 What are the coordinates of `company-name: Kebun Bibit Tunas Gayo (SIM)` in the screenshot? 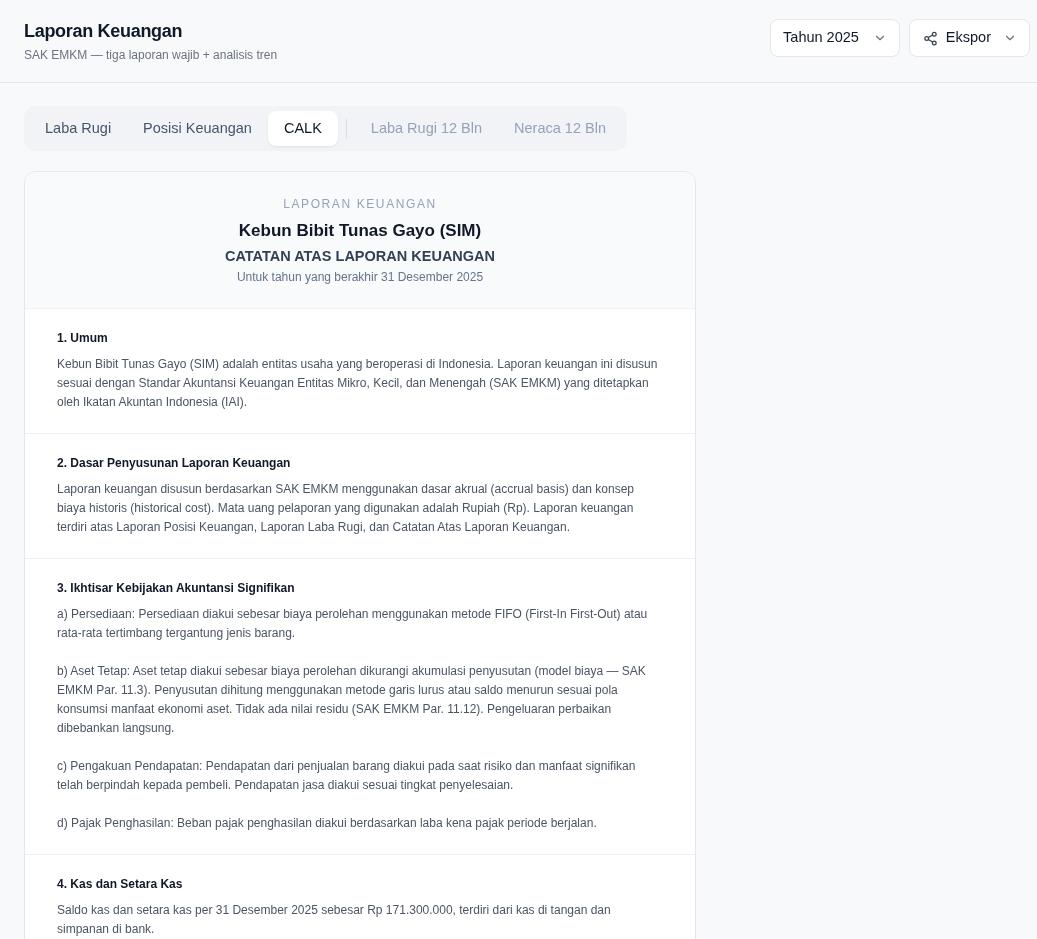 It's located at (360, 231).